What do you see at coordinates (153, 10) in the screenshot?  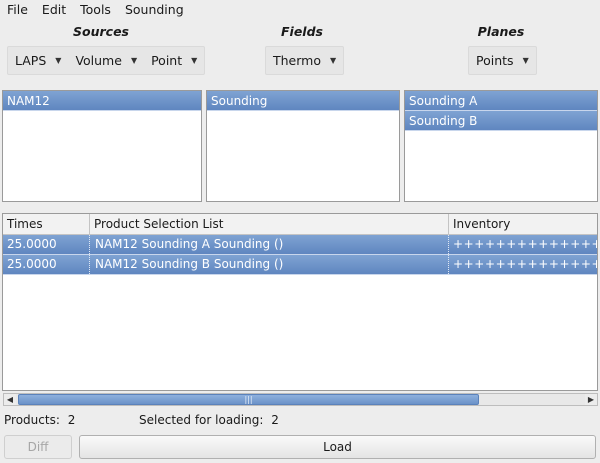 I see `menu-sounding: Sounding` at bounding box center [153, 10].